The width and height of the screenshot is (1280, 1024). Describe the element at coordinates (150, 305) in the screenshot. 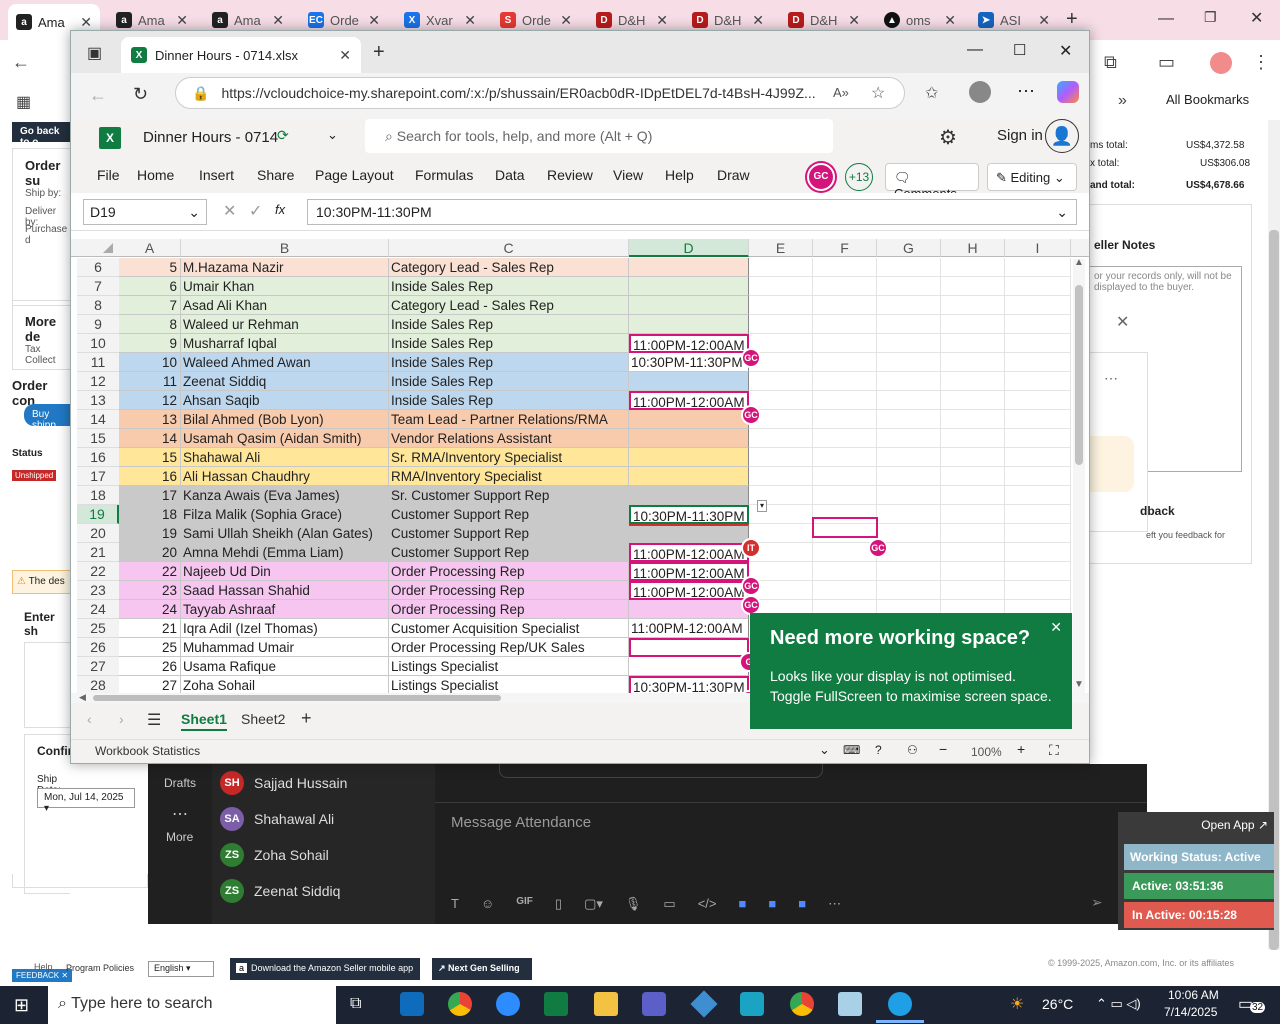

I see `cell-a: 7` at that location.